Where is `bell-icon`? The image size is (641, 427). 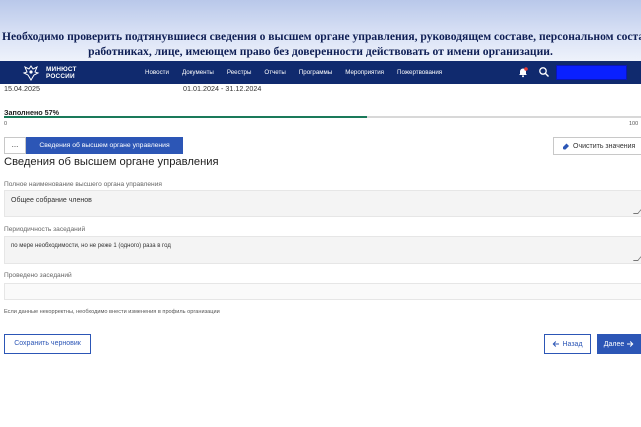 bell-icon is located at coordinates (523, 72).